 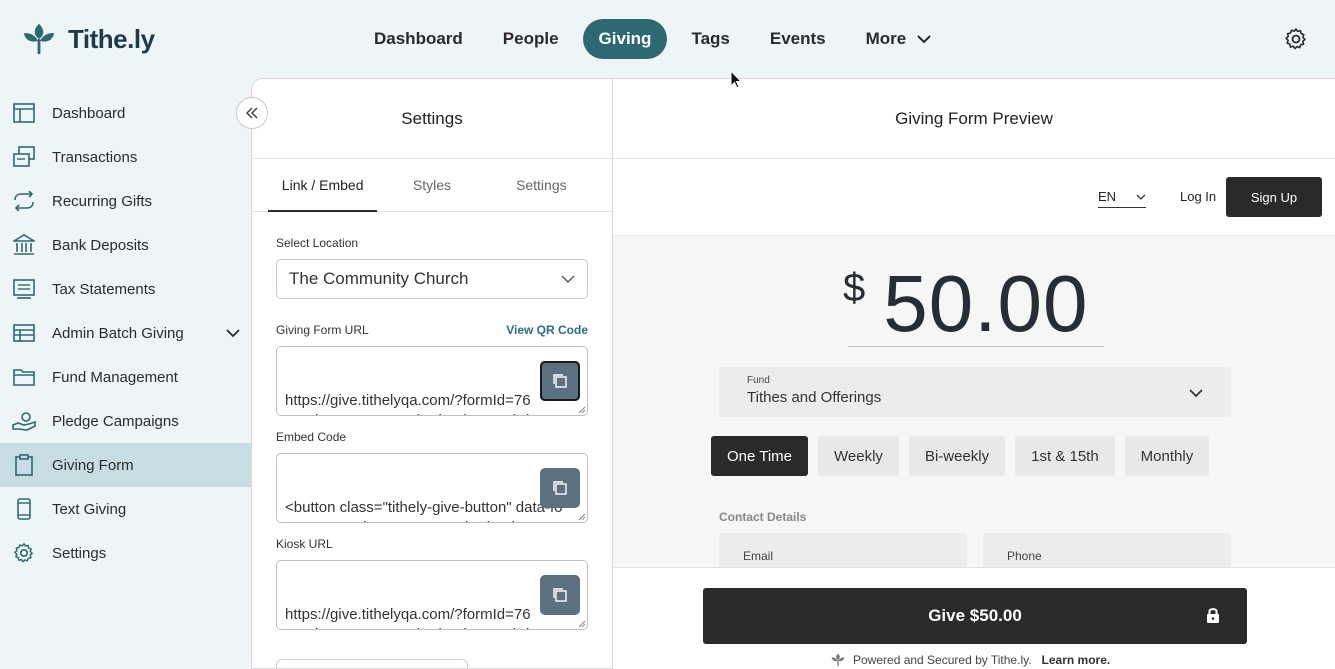 I want to click on sidebar-item-tax-statements: Tax Statements, so click(x=125, y=289).